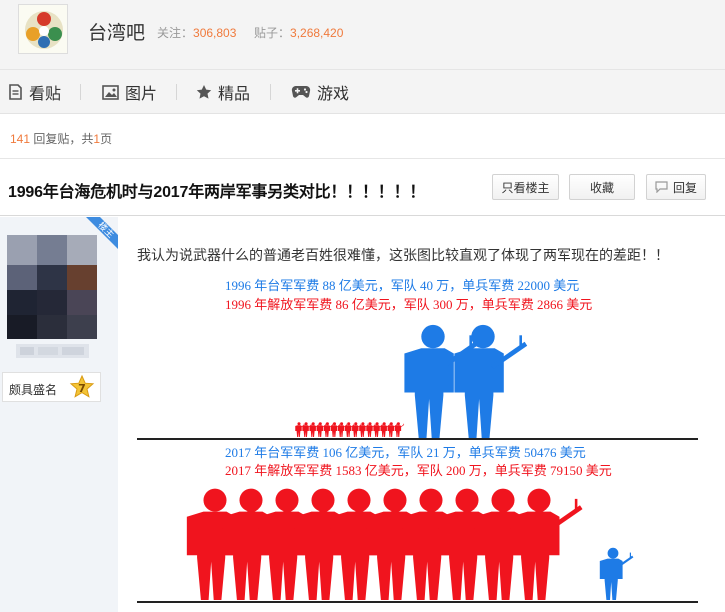 The height and width of the screenshot is (612, 725). I want to click on collect-button: 收藏, so click(602, 187).